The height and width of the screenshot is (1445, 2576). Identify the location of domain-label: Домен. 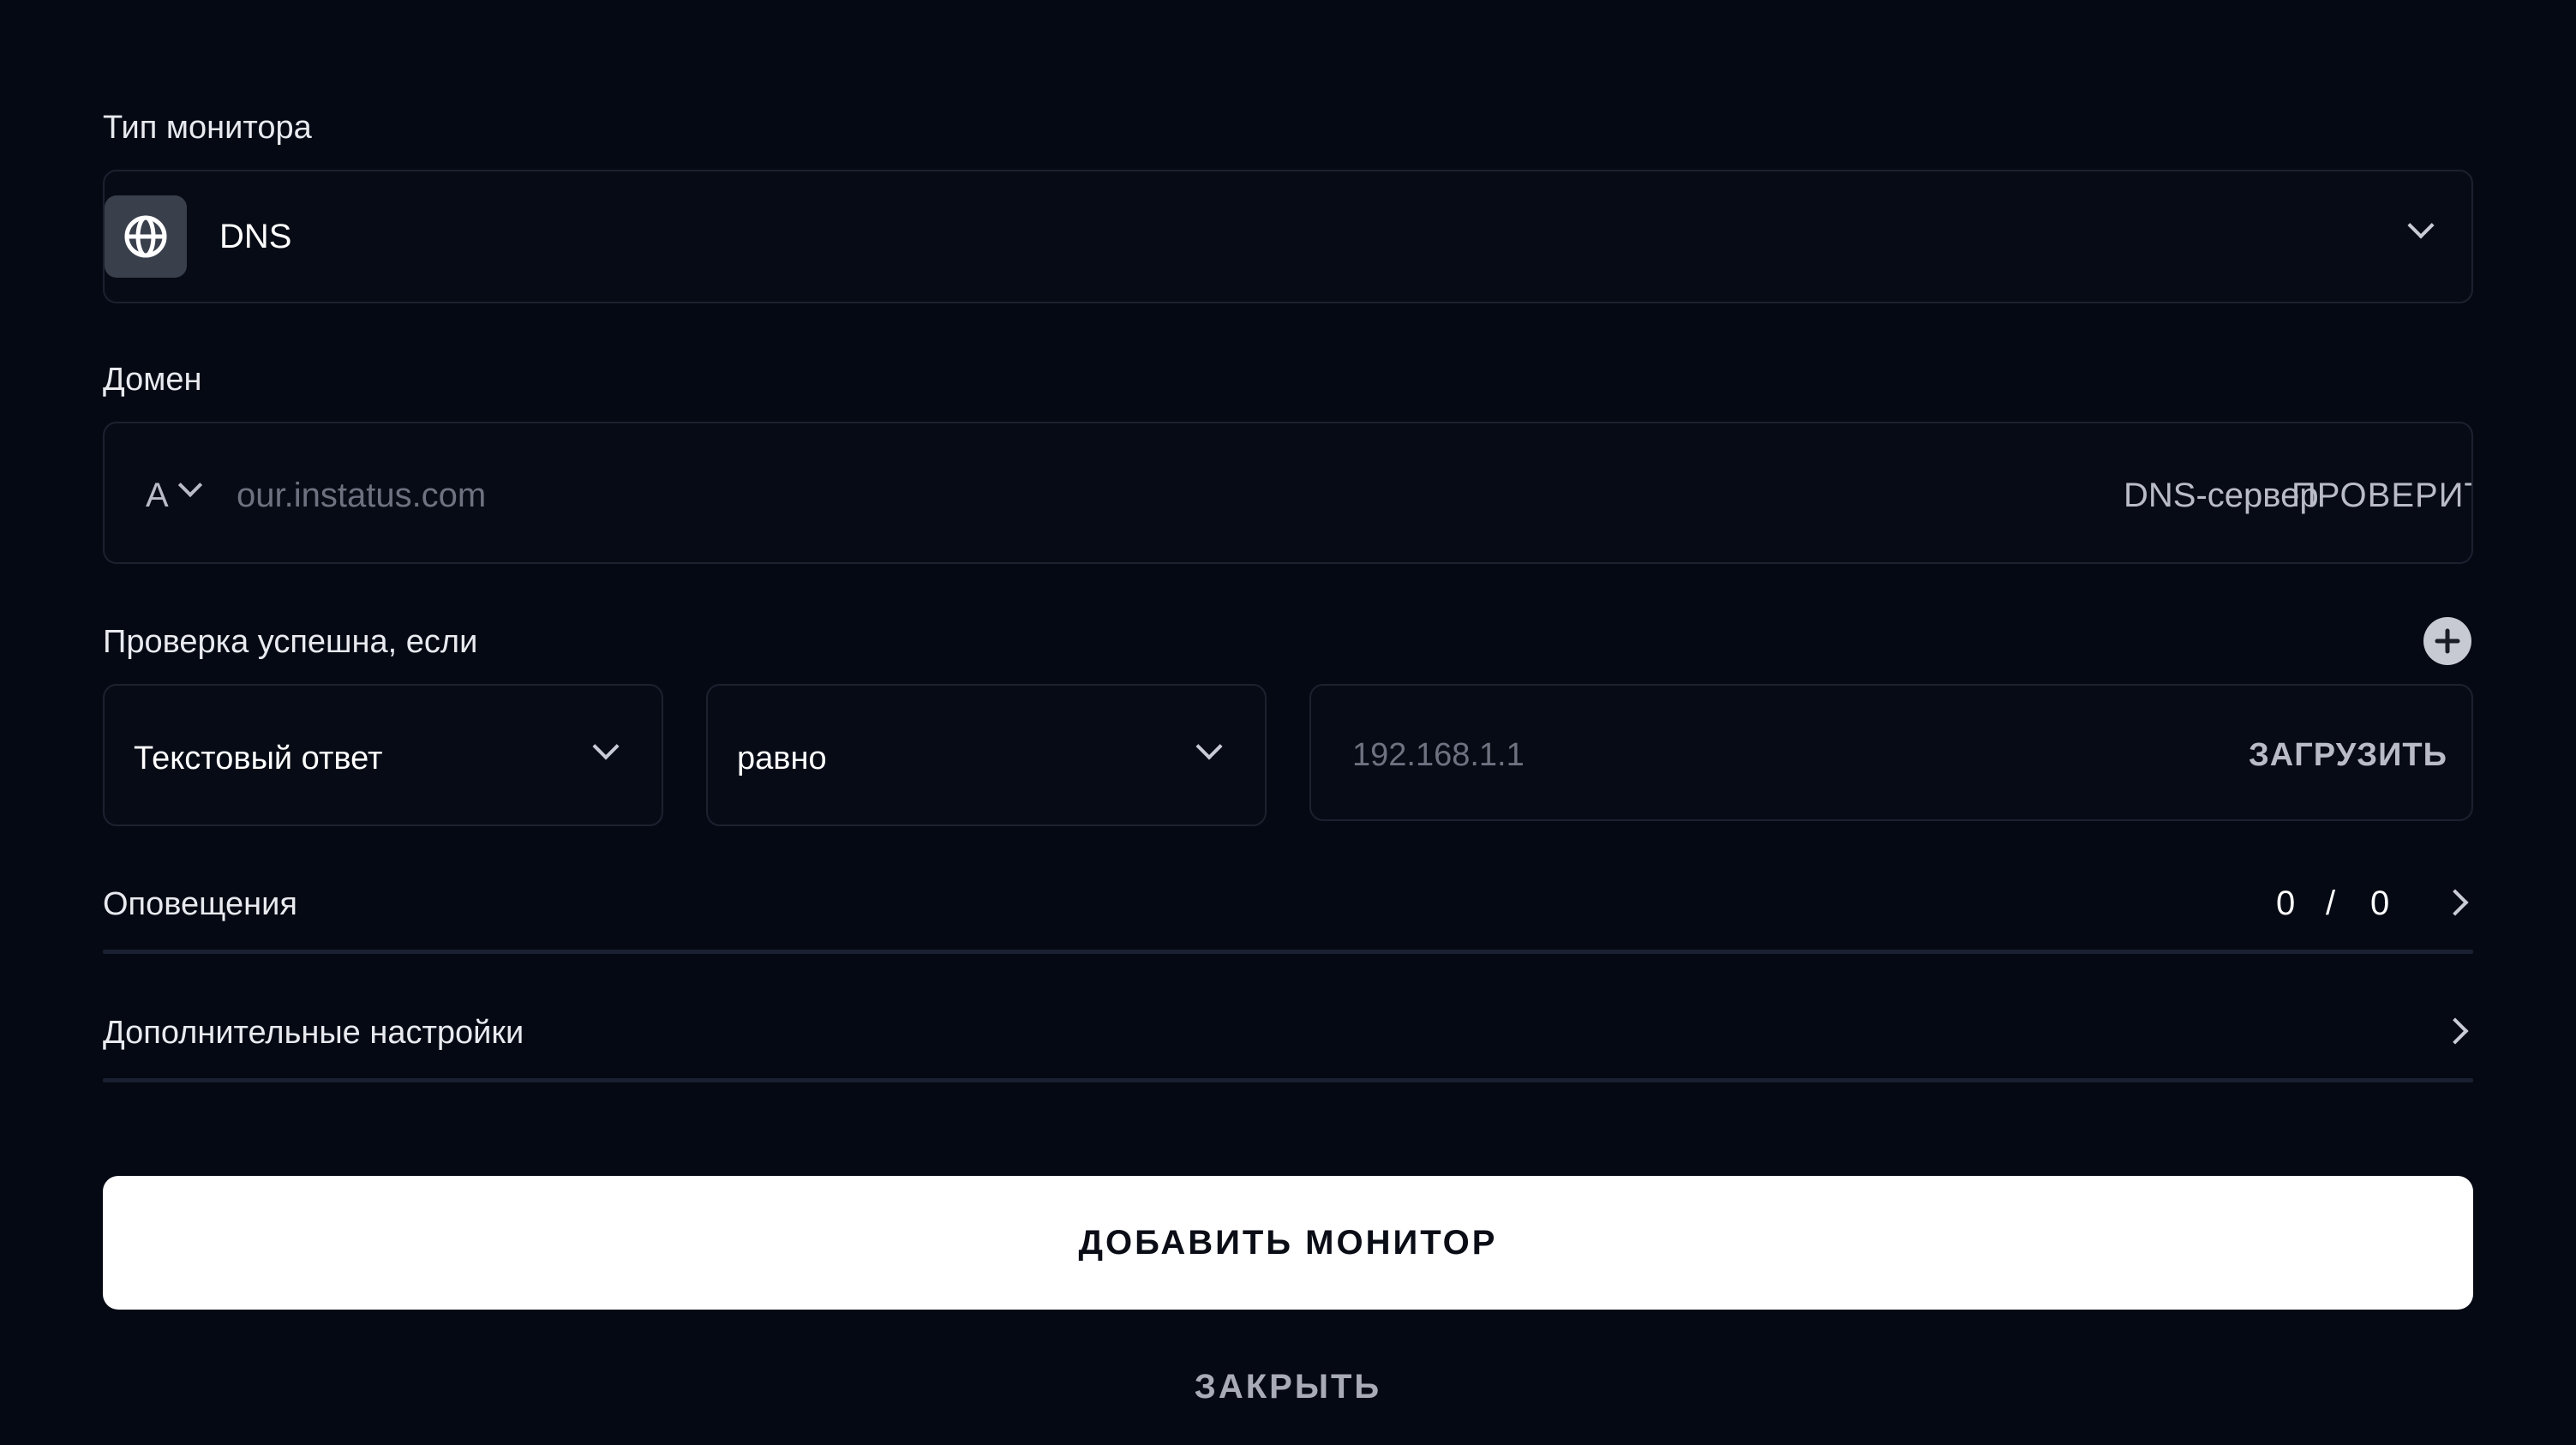
(152, 380).